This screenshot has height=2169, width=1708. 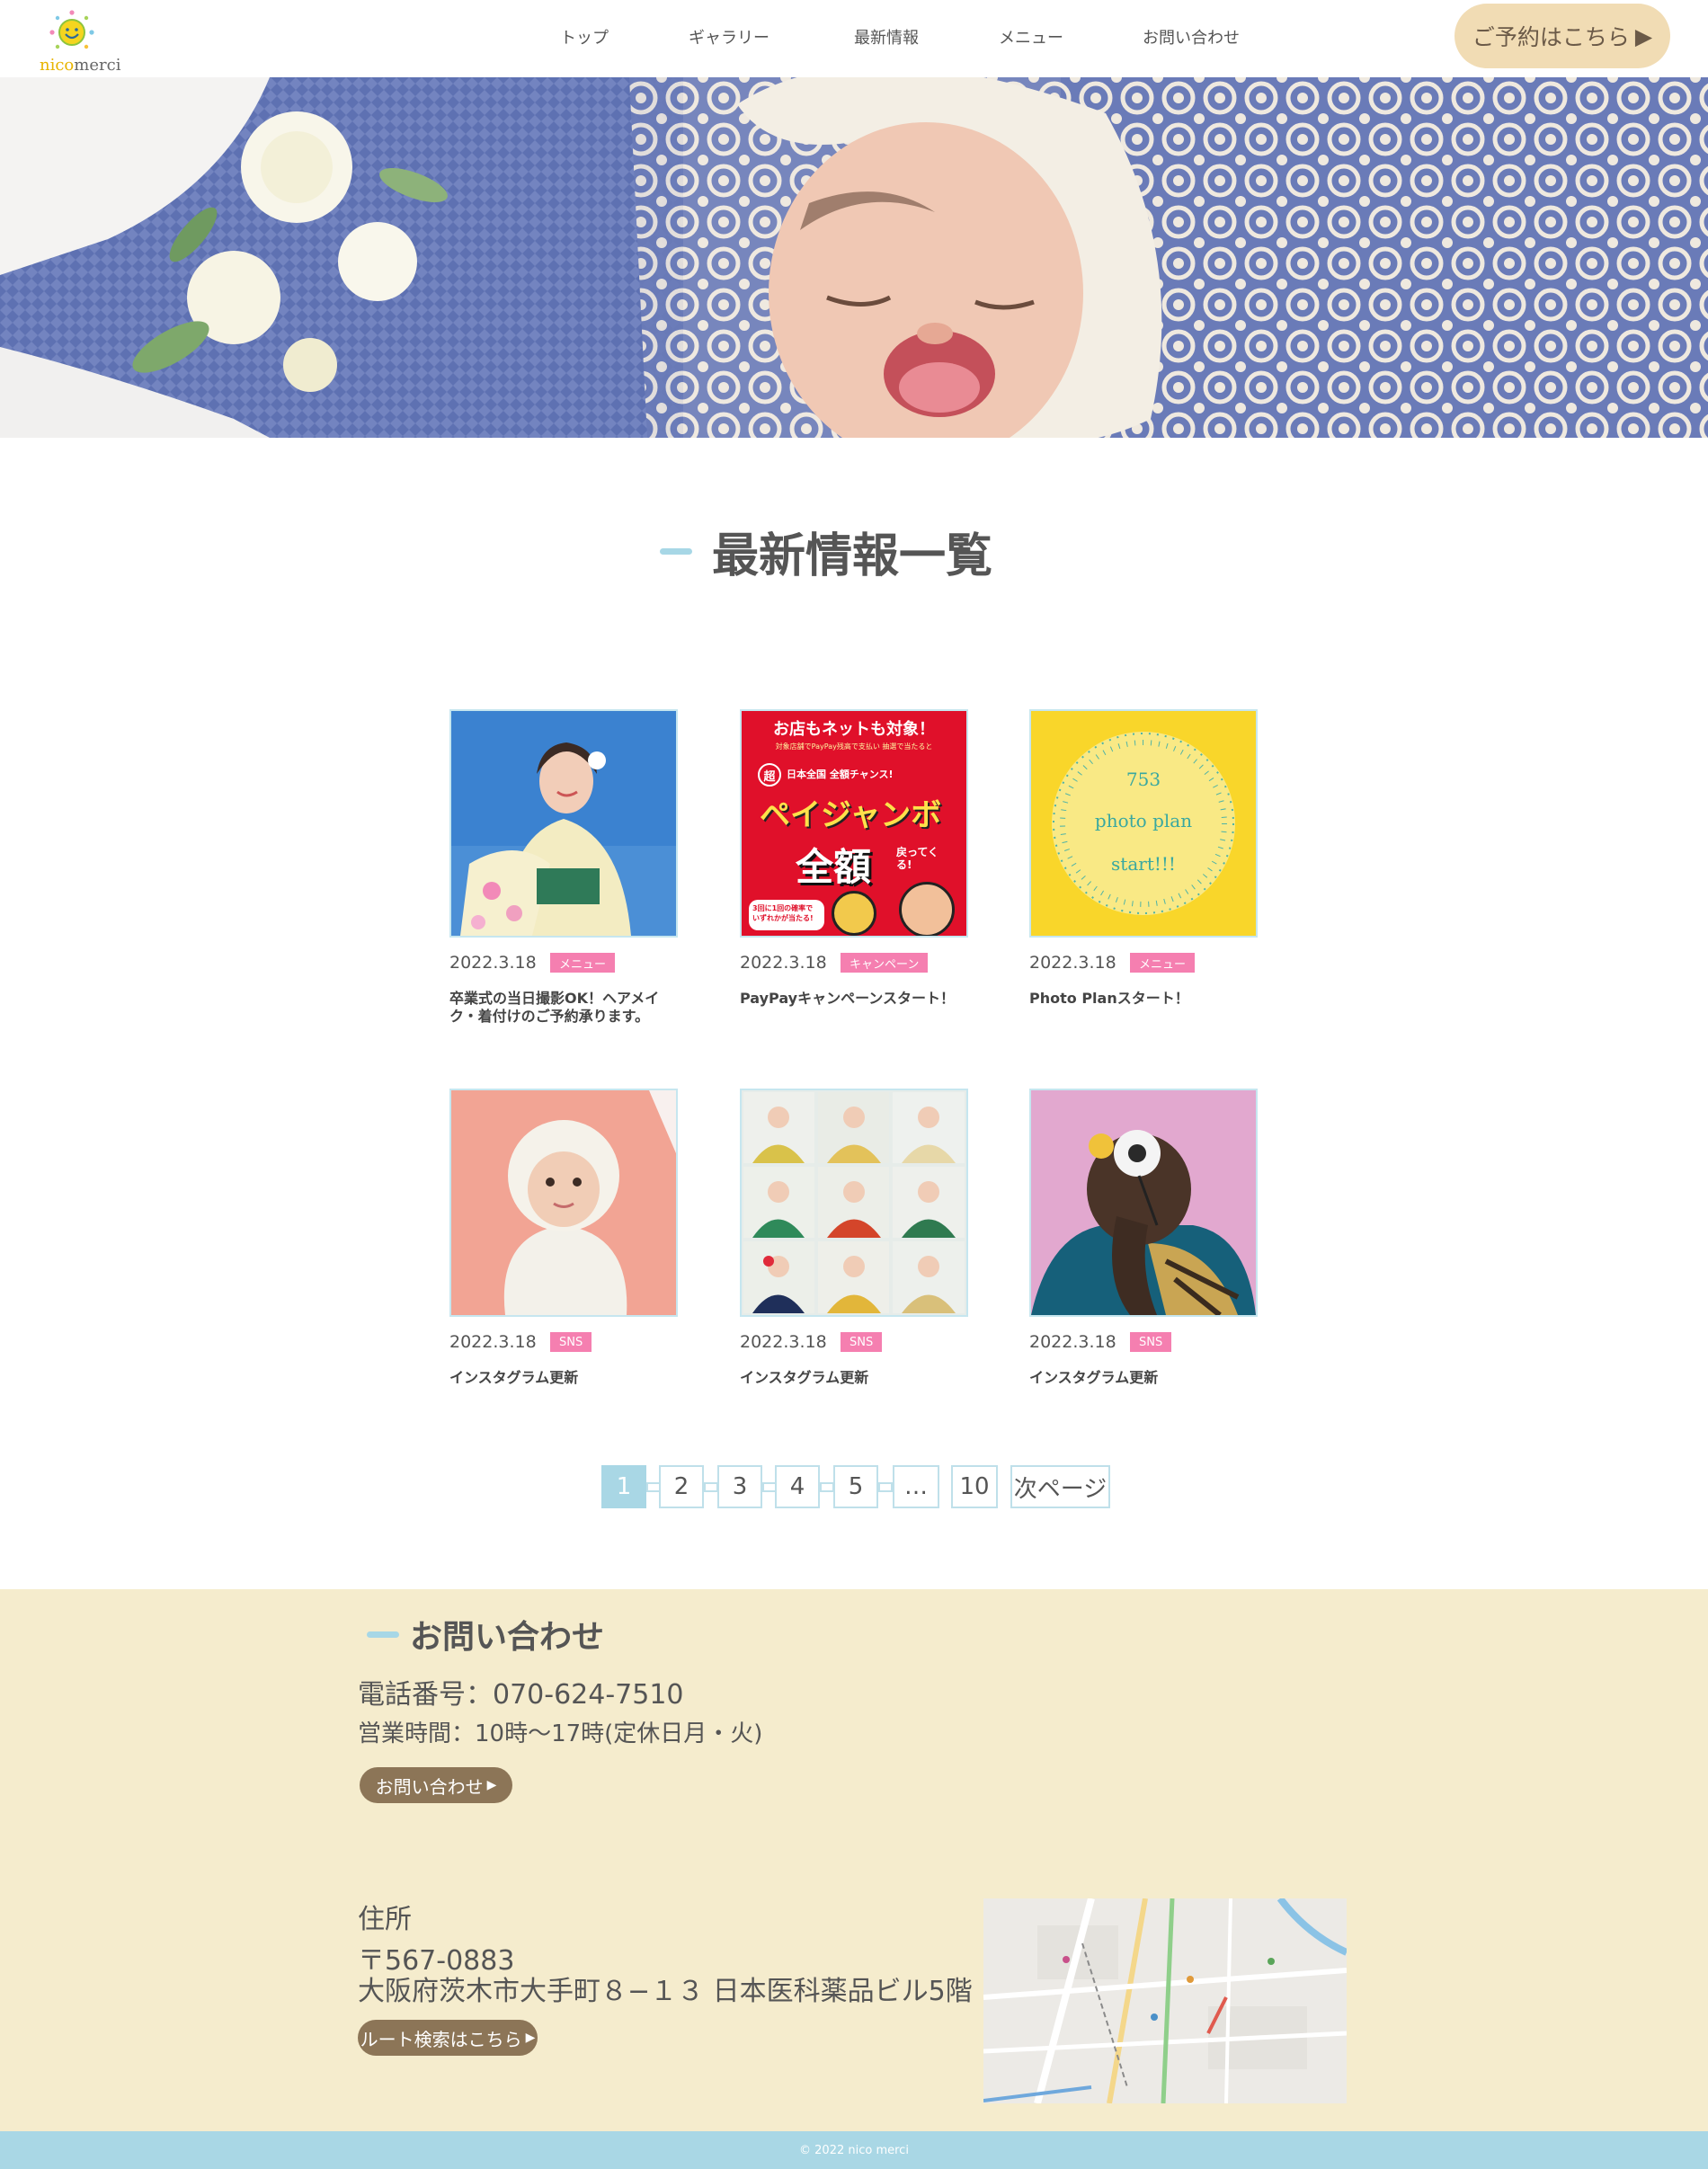 I want to click on nav-item-contact: お問い合わせ, so click(x=1191, y=37).